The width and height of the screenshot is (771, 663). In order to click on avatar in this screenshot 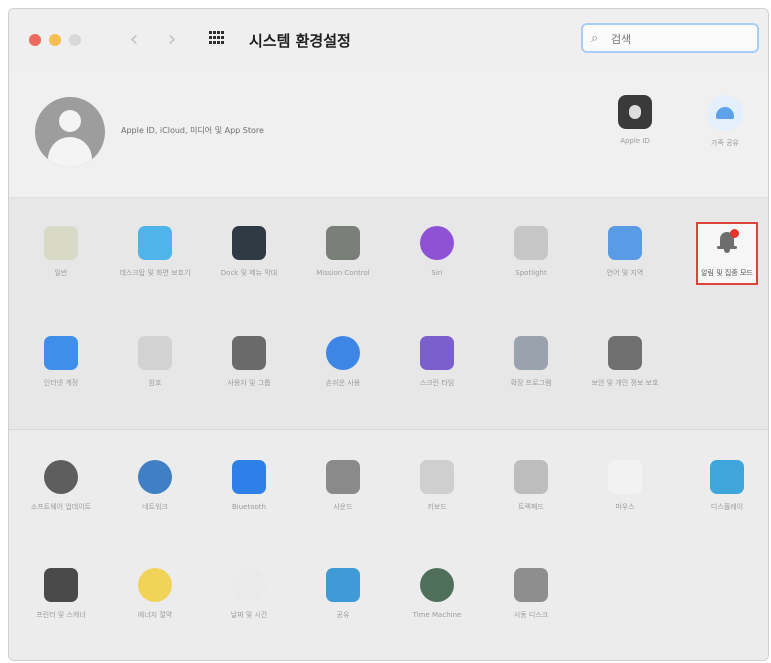, I will do `click(70, 132)`.